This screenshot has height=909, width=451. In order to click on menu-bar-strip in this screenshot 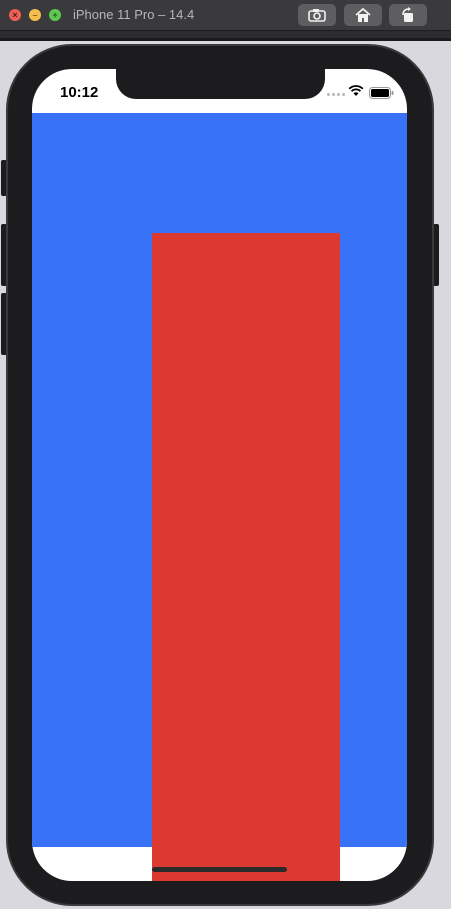, I will do `click(225, 36)`.